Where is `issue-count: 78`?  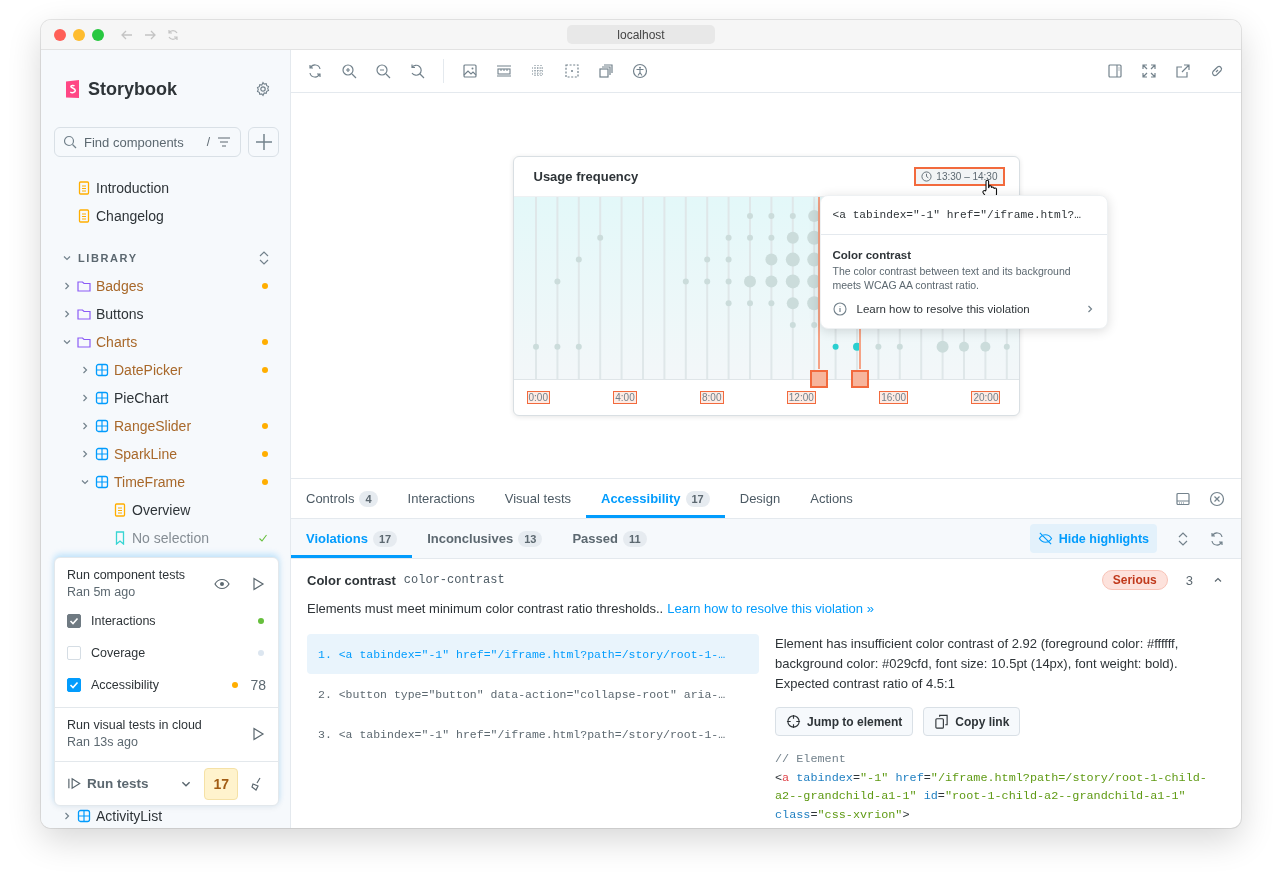 issue-count: 78 is located at coordinates (258, 685).